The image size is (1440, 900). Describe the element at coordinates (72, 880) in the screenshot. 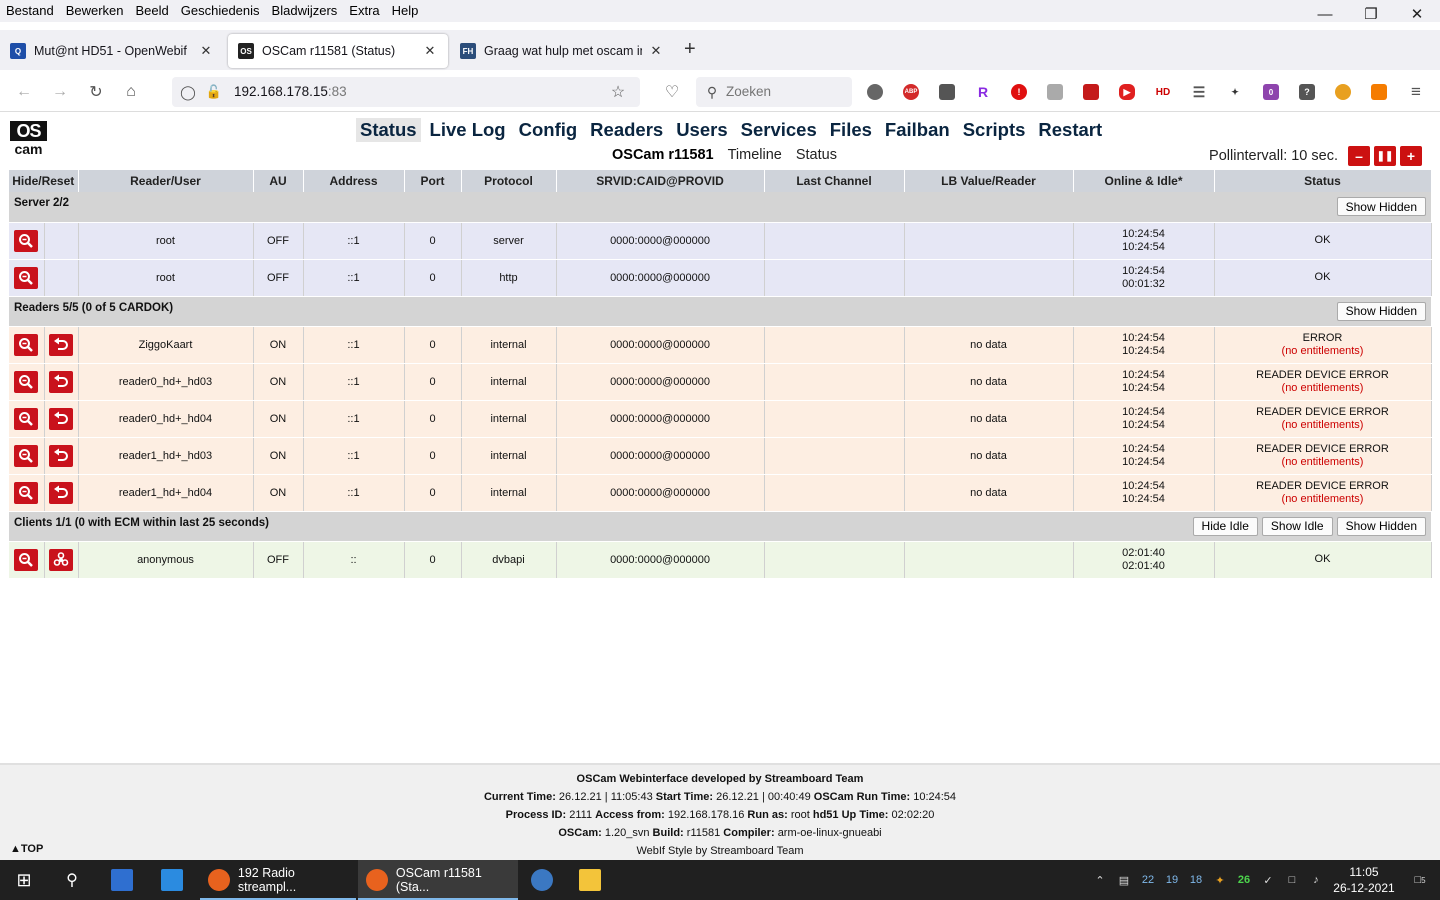

I see `search-taskbar-icon: ⚲` at that location.